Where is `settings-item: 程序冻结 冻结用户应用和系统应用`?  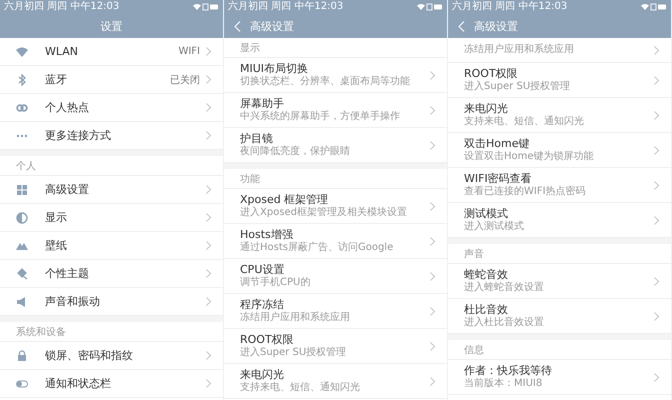 settings-item: 程序冻结 冻结用户应用和系统应用 is located at coordinates (335, 311).